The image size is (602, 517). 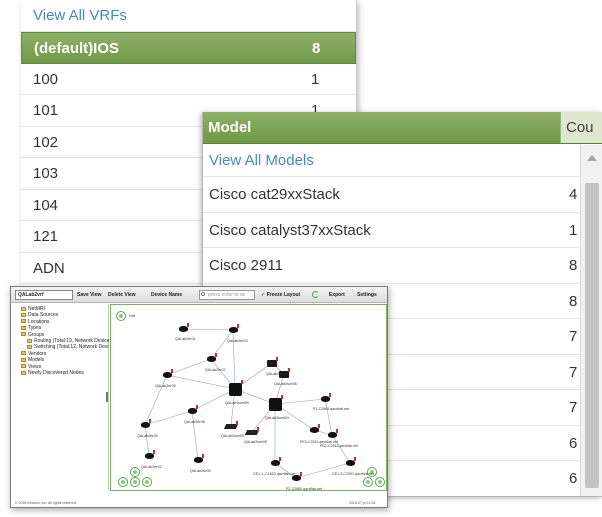 I want to click on node-label: CE1-2-C2901.qavrflab.net, so click(x=353, y=474).